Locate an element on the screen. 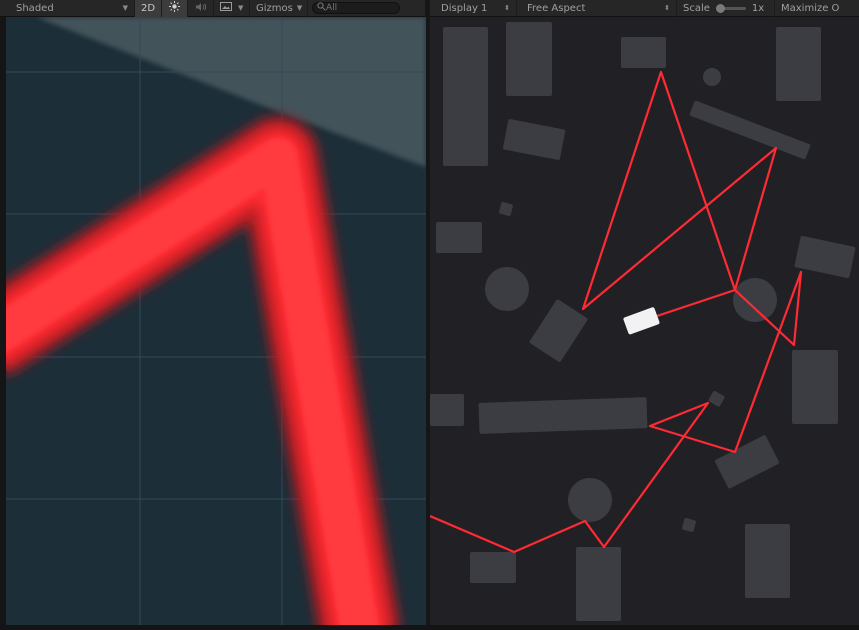 This screenshot has height=630, width=859. scene-toolbar: Shaded ▼ 2D ▼ Gizmos ▼ is located at coordinates (212, 8).